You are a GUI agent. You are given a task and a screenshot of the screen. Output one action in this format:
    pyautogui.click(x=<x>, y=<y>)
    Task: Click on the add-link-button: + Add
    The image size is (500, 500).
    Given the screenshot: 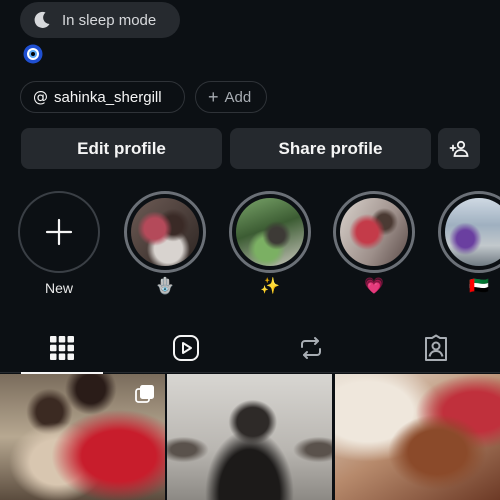 What is the action you would take?
    pyautogui.click(x=231, y=97)
    